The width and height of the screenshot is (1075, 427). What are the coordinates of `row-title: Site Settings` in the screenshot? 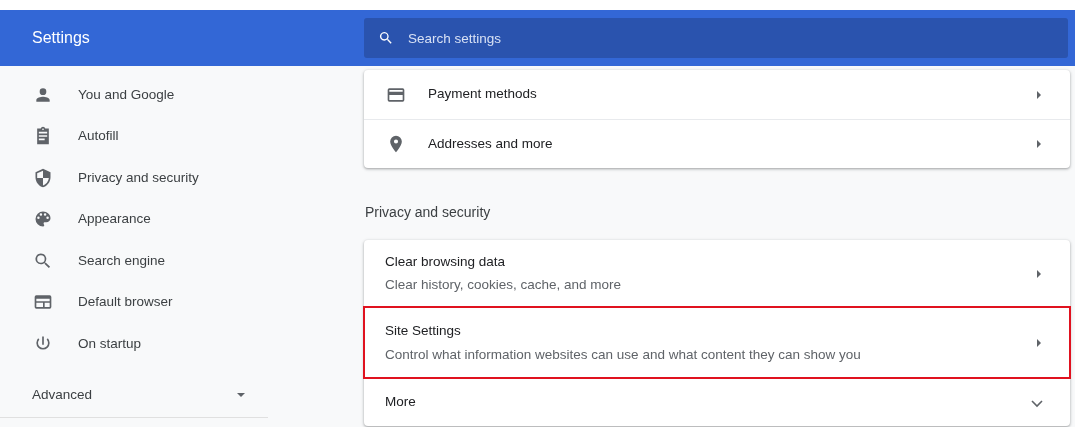 It's located at (423, 331).